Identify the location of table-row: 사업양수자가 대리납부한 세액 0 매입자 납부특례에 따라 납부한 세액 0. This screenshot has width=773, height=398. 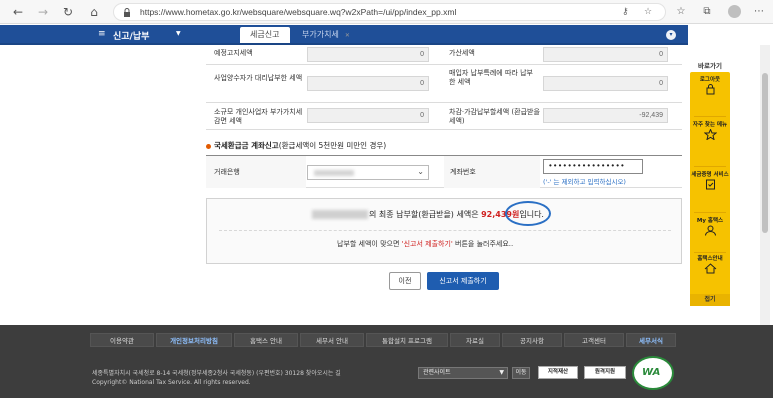
(444, 84).